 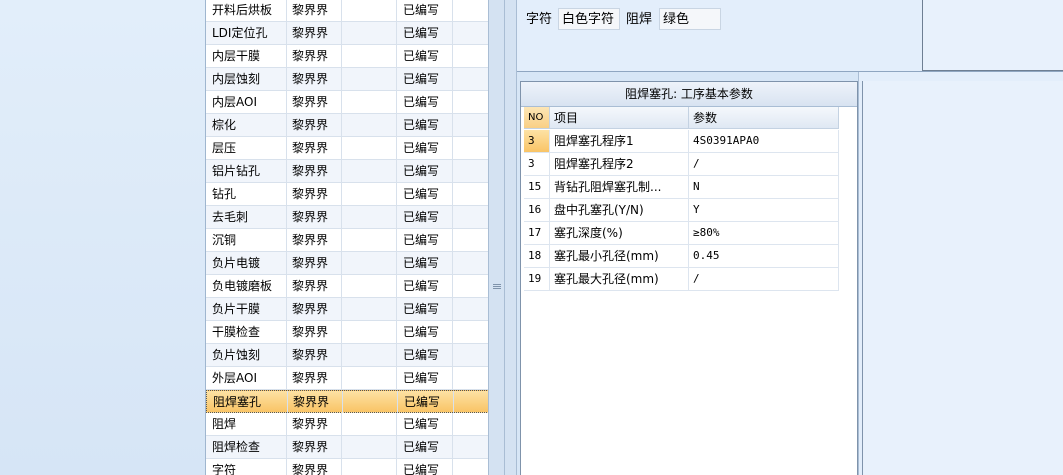 I want to click on vertical-splitter, so click(x=496, y=237).